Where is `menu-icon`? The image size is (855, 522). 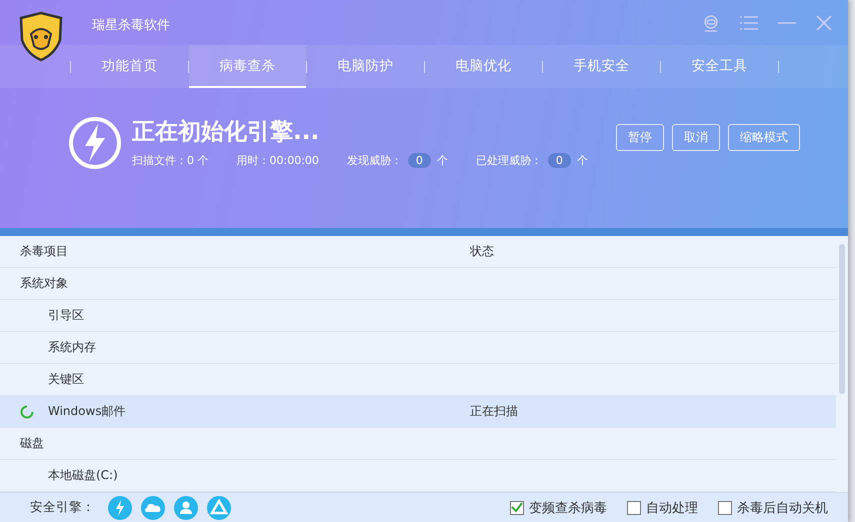 menu-icon is located at coordinates (749, 23).